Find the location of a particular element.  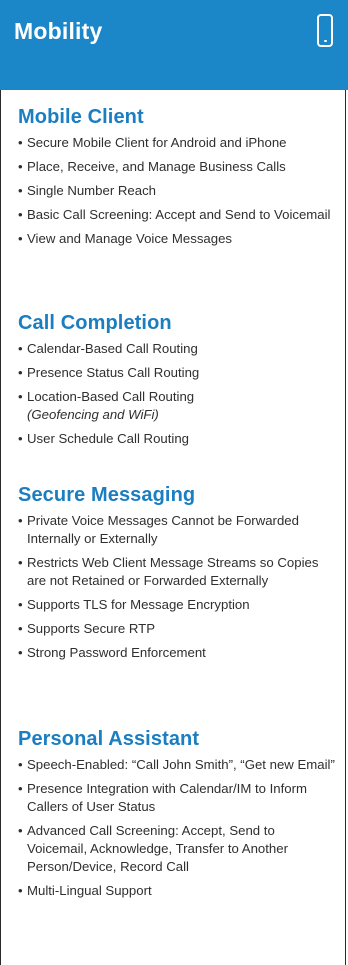

list-item: • Multi-Lingual Support is located at coordinates (85, 890).